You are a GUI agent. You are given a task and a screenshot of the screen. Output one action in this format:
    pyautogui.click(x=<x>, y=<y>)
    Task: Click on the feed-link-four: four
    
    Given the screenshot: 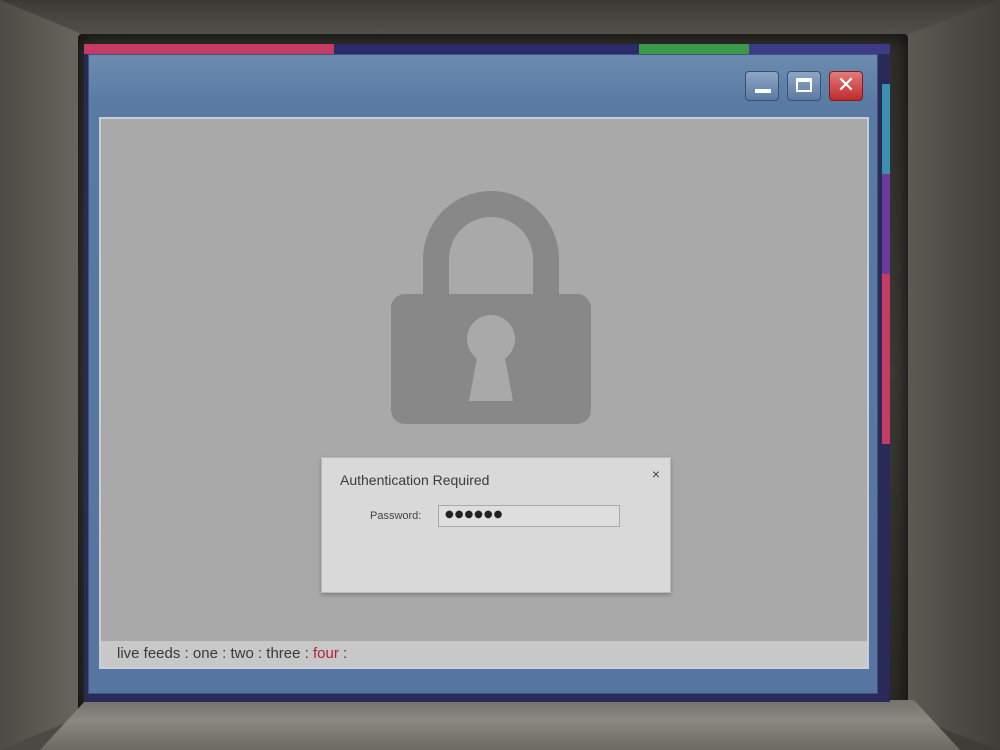 What is the action you would take?
    pyautogui.click(x=326, y=653)
    